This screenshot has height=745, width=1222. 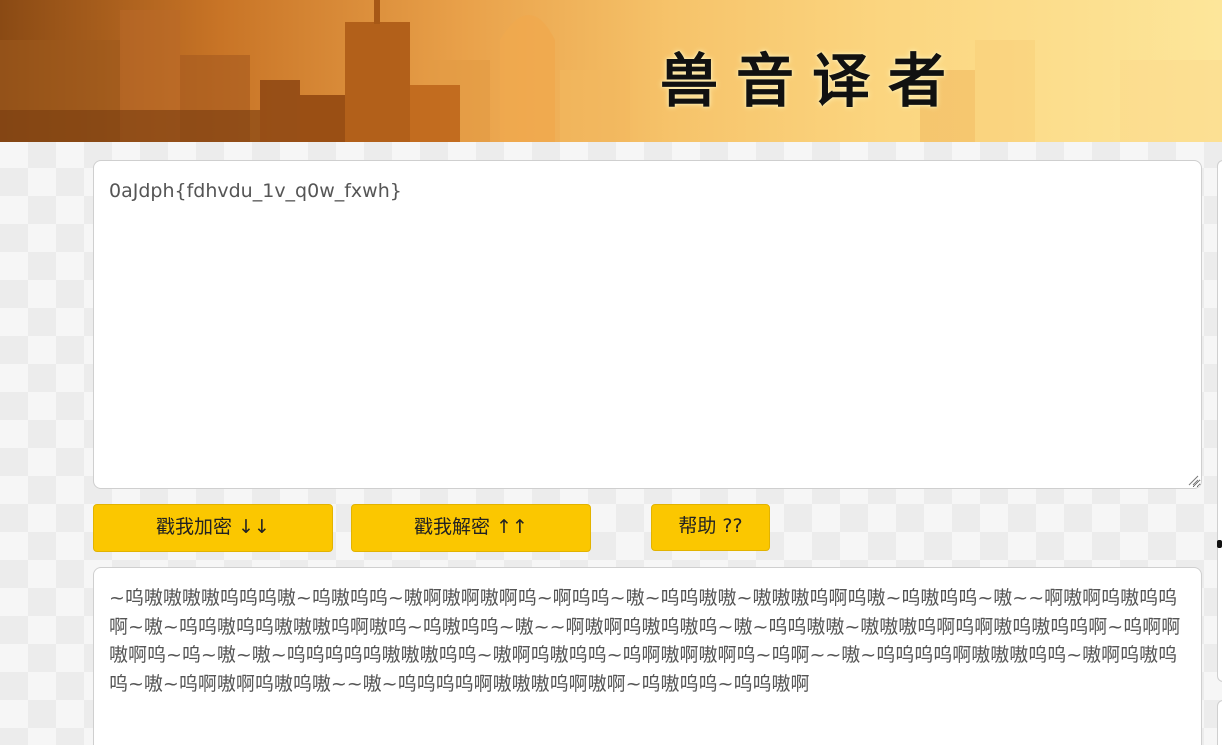 I want to click on encrypt-button: 戳我加密 ↓↓, so click(x=213, y=528).